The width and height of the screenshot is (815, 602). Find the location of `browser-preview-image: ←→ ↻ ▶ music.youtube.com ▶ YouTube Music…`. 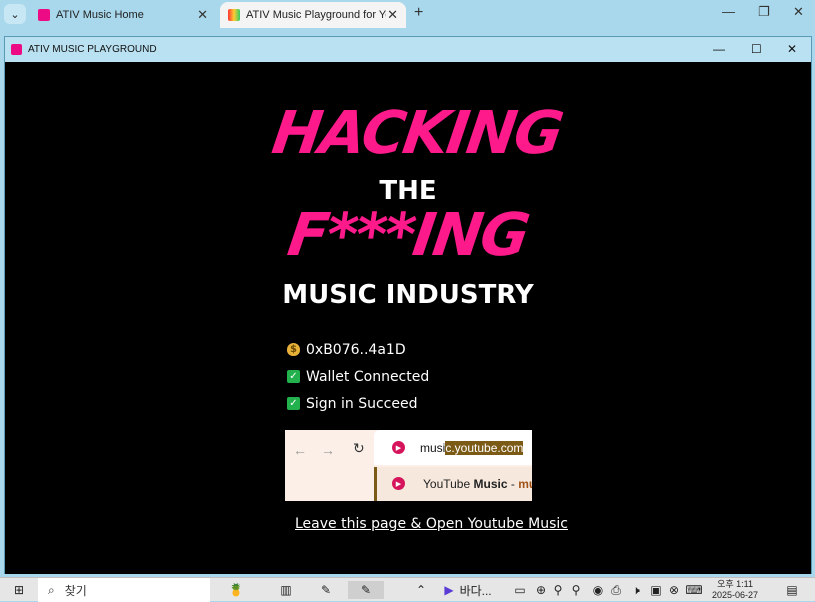

browser-preview-image: ←→ ↻ ▶ music.youtube.com ▶ YouTube Music… is located at coordinates (408, 465).